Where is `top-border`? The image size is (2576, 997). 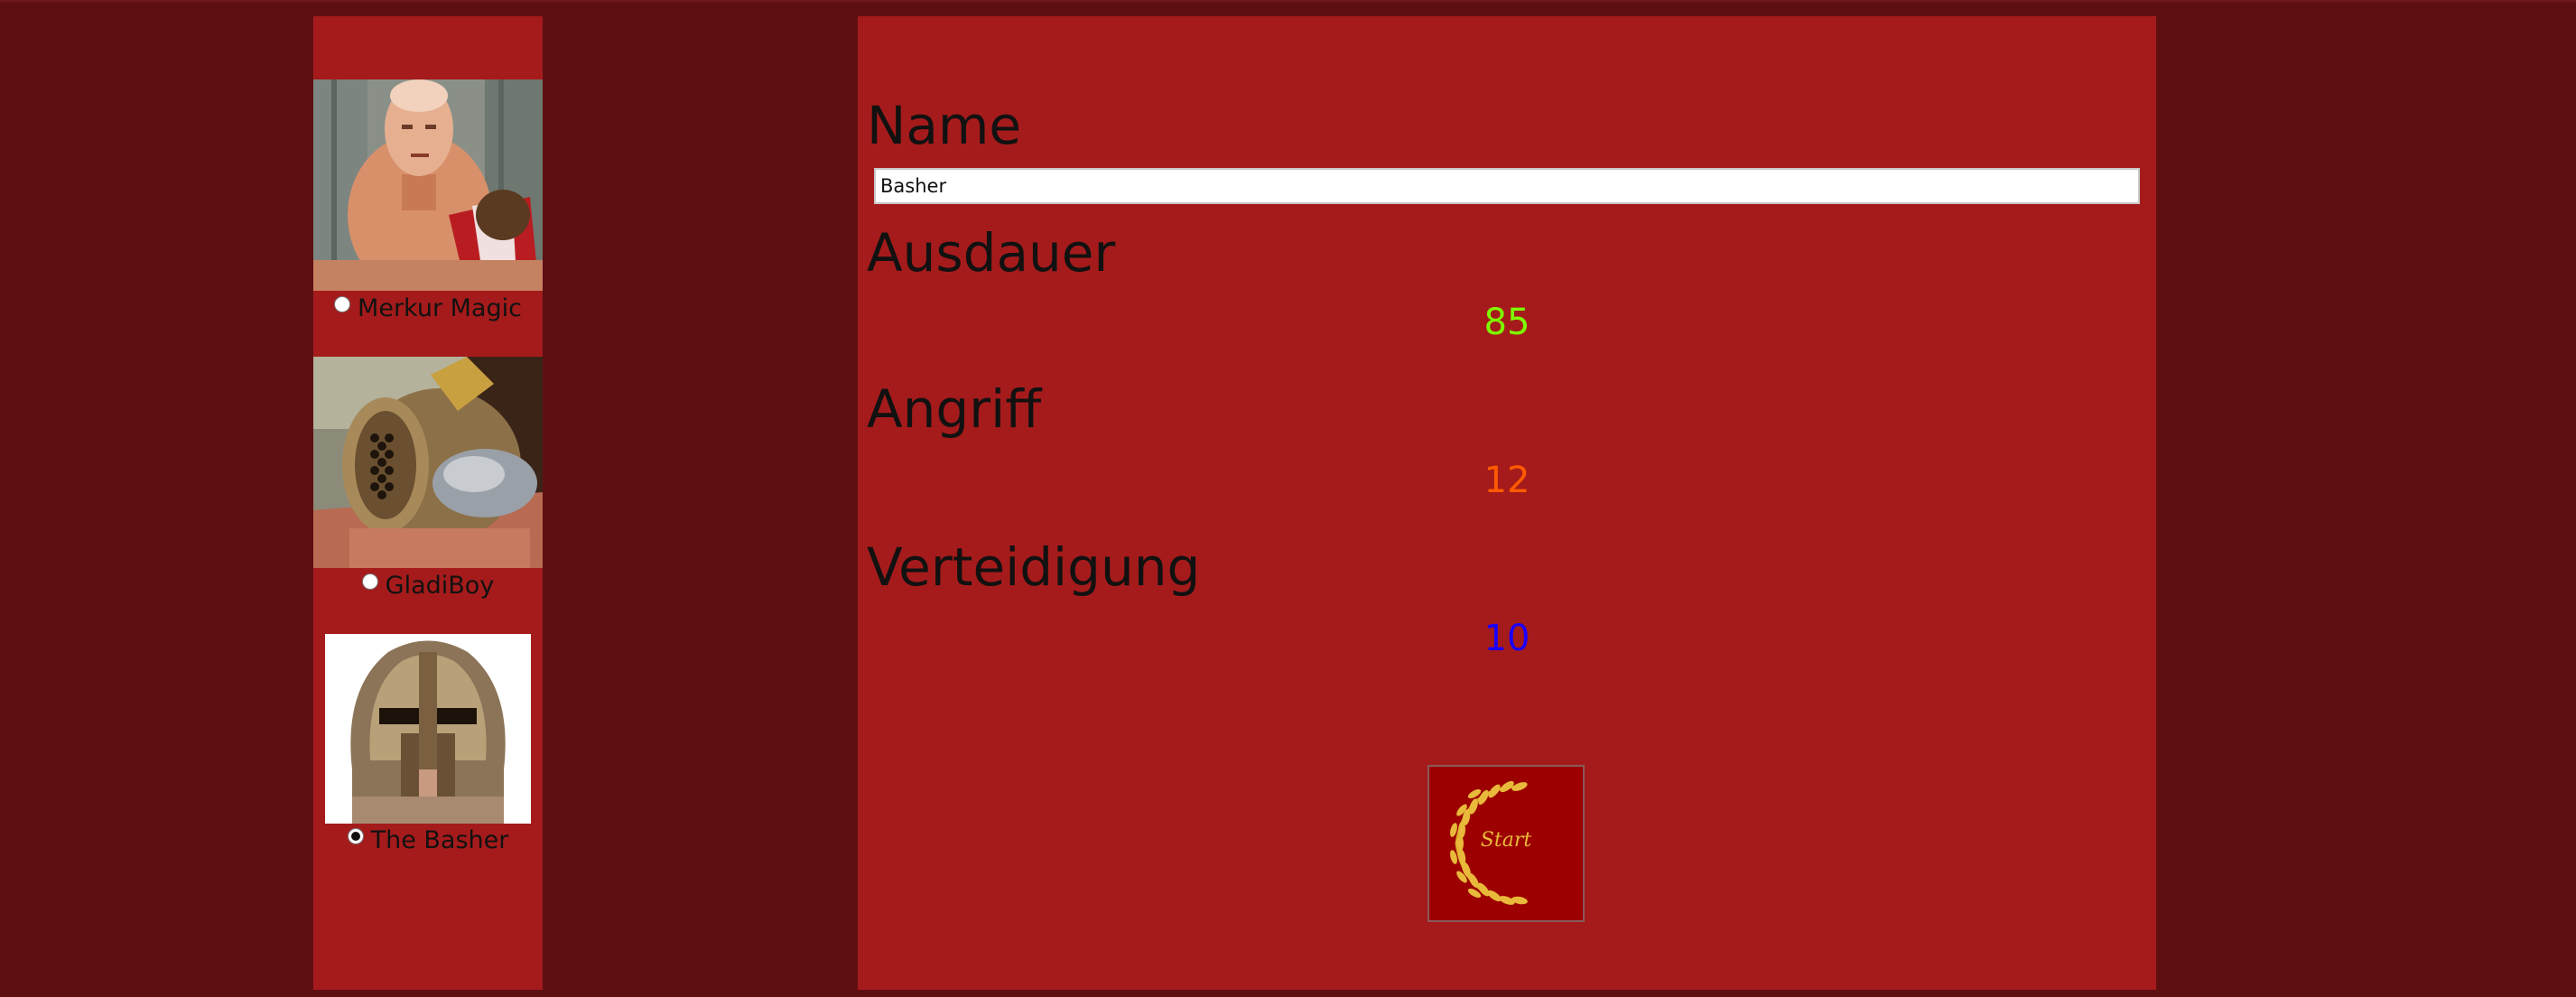
top-border is located at coordinates (1288, 1).